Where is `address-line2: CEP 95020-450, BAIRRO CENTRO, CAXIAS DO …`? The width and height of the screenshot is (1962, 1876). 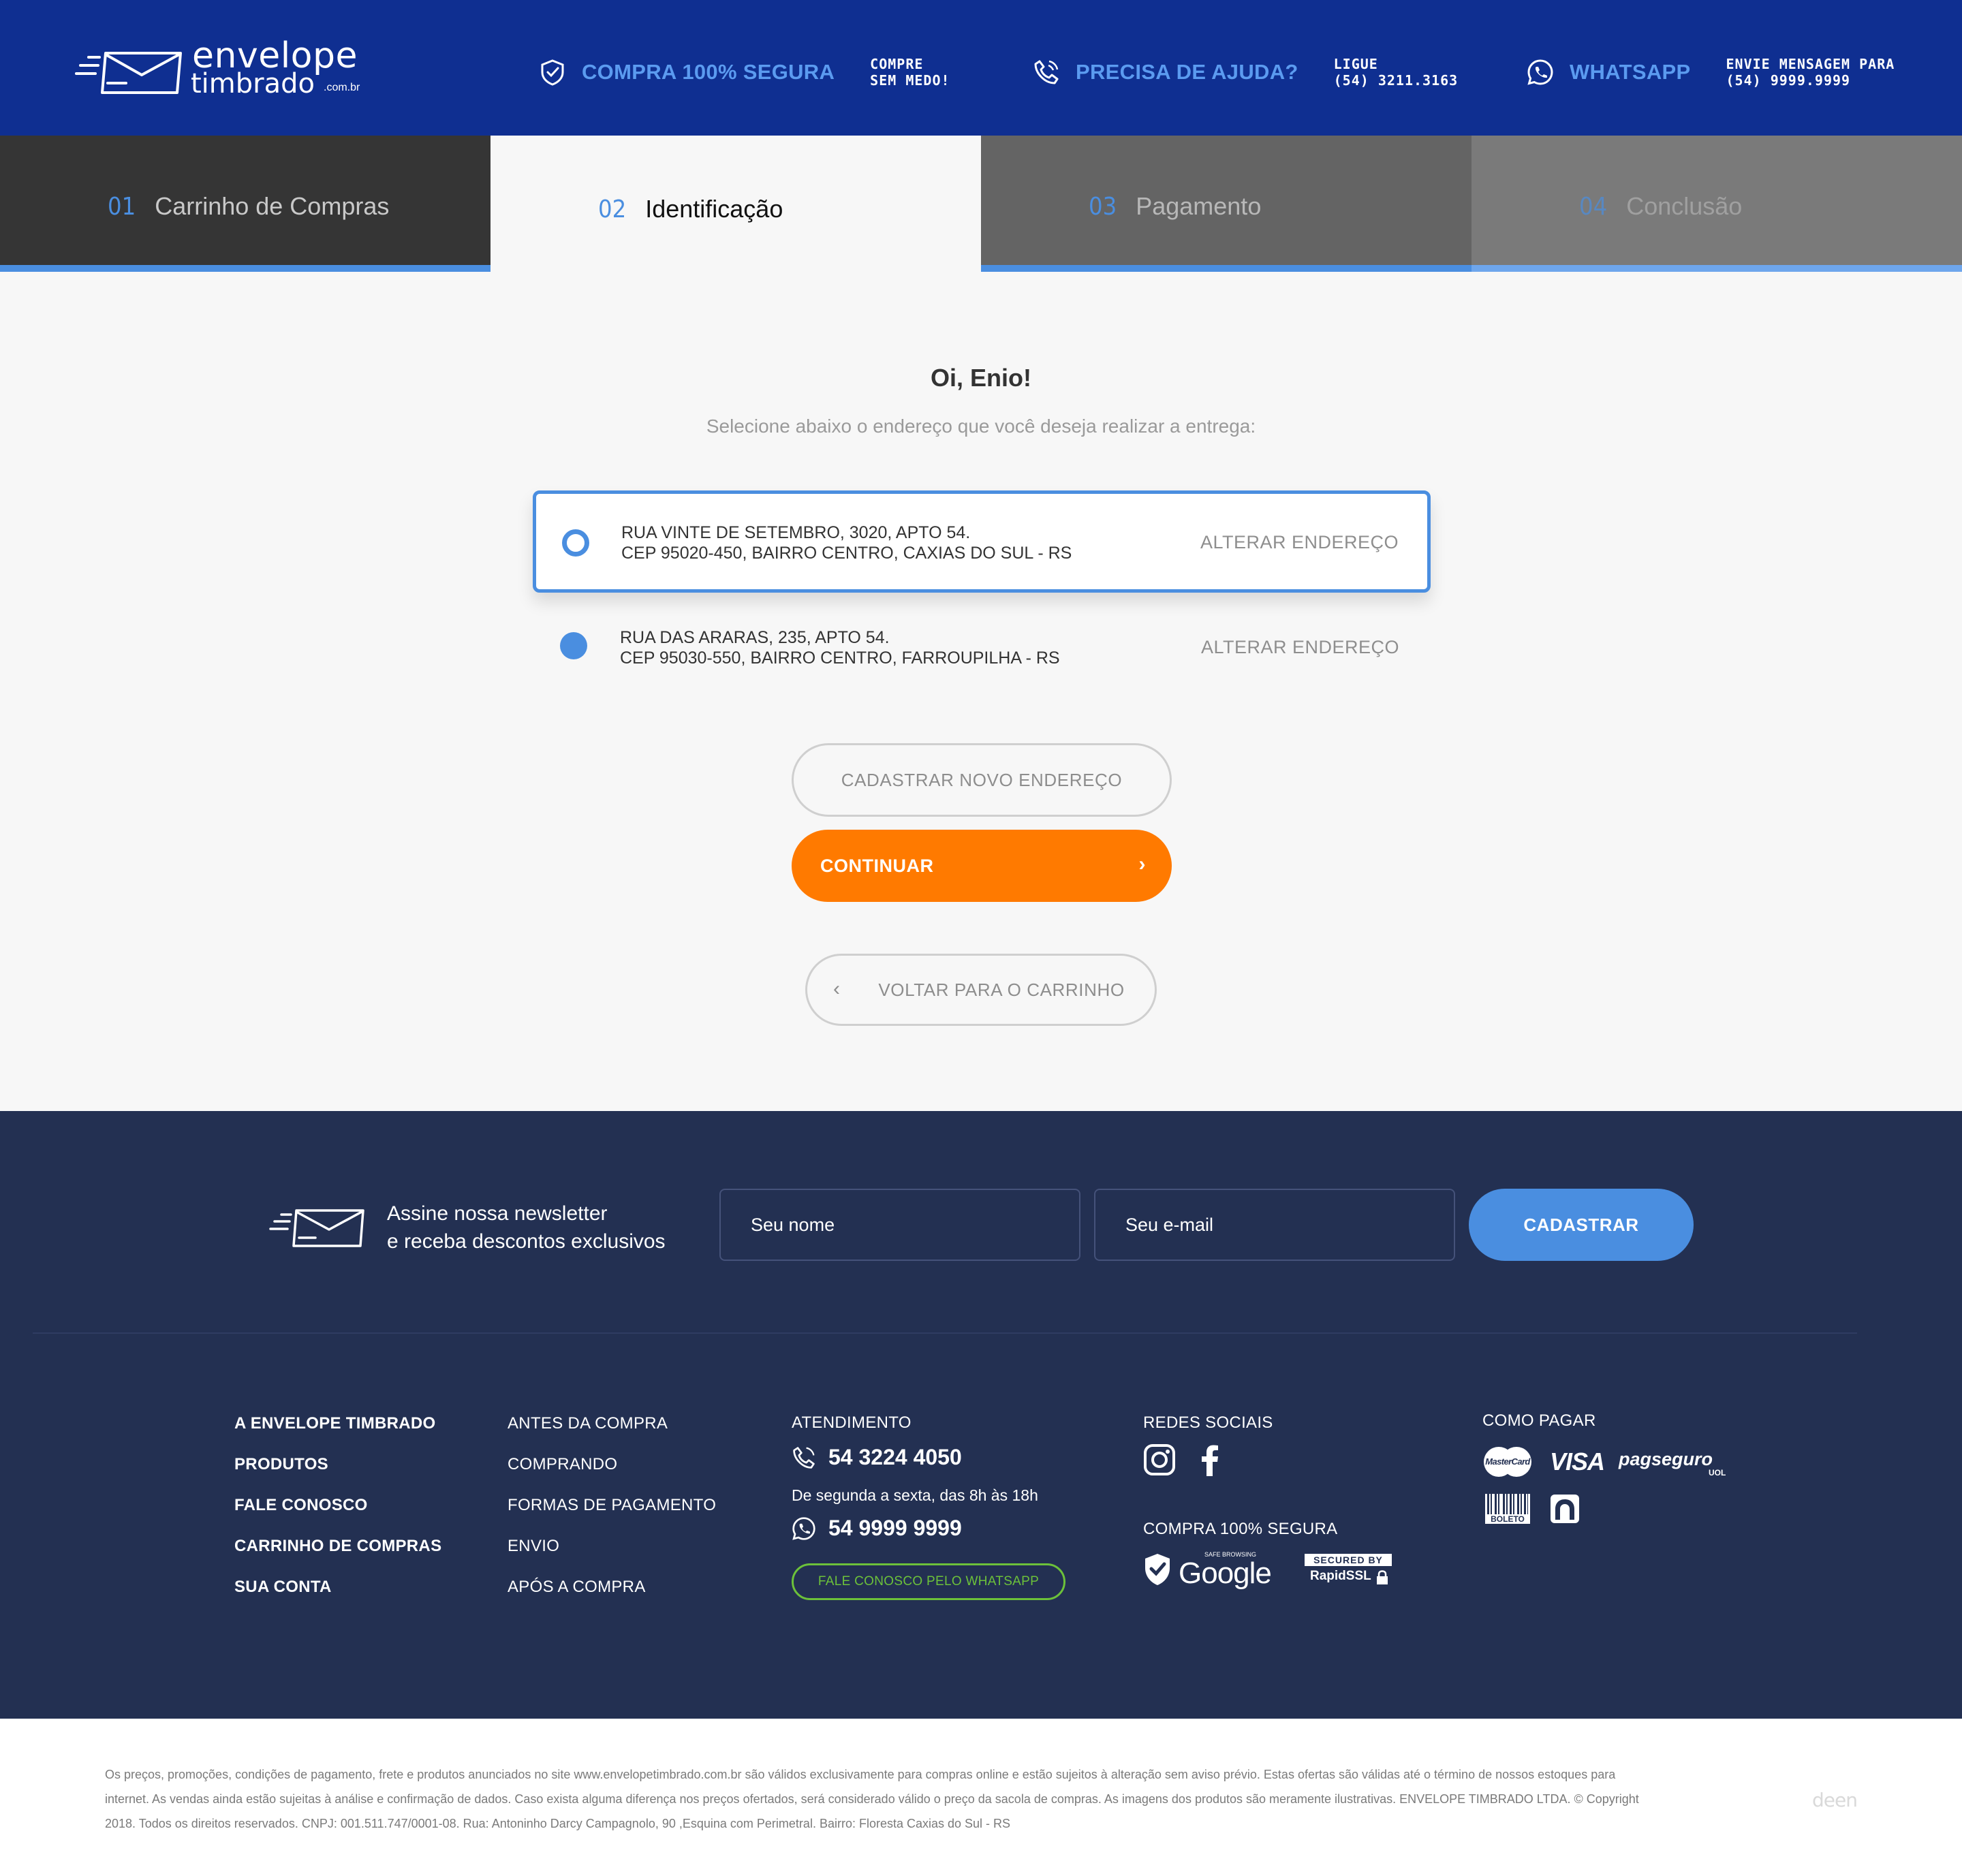
address-line2: CEP 95020-450, BAIRRO CENTRO, CAXIAS DO … is located at coordinates (847, 553).